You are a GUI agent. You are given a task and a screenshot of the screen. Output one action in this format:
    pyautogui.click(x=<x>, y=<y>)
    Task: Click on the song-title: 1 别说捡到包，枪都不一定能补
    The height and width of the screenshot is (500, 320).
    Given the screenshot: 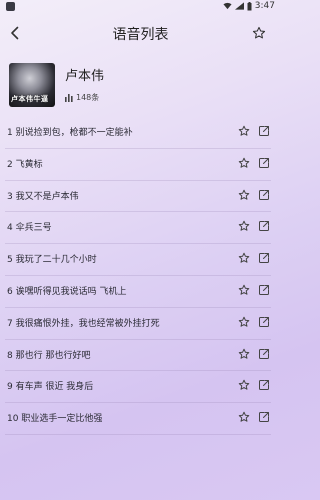 What is the action you would take?
    pyautogui.click(x=70, y=133)
    